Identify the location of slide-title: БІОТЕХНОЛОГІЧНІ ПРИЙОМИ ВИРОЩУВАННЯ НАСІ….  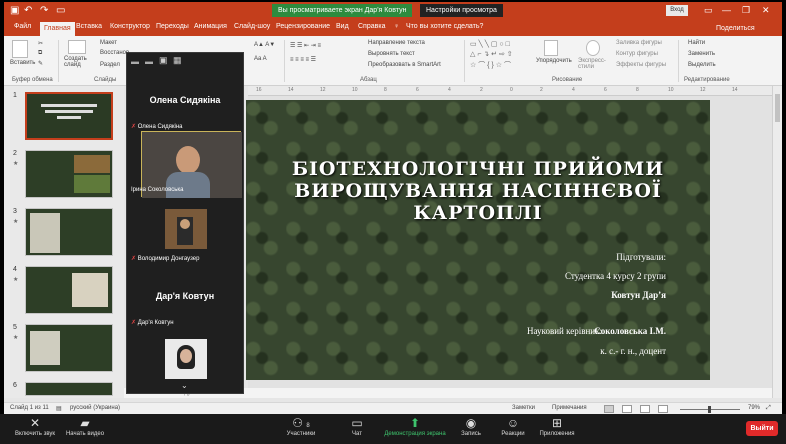
(478, 191).